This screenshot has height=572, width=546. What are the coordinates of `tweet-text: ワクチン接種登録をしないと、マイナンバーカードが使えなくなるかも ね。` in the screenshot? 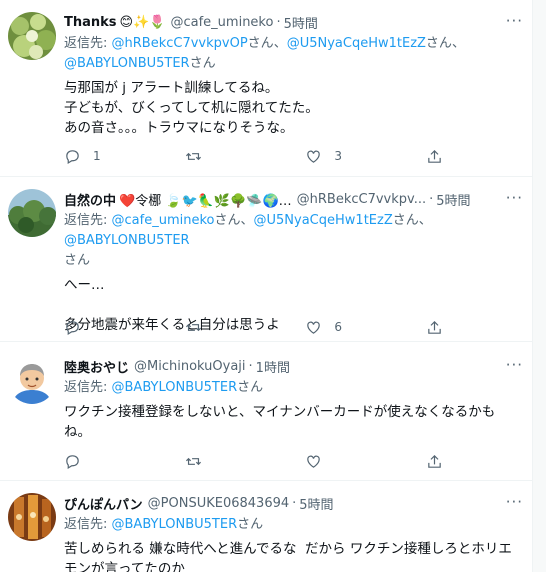 It's located at (280, 422).